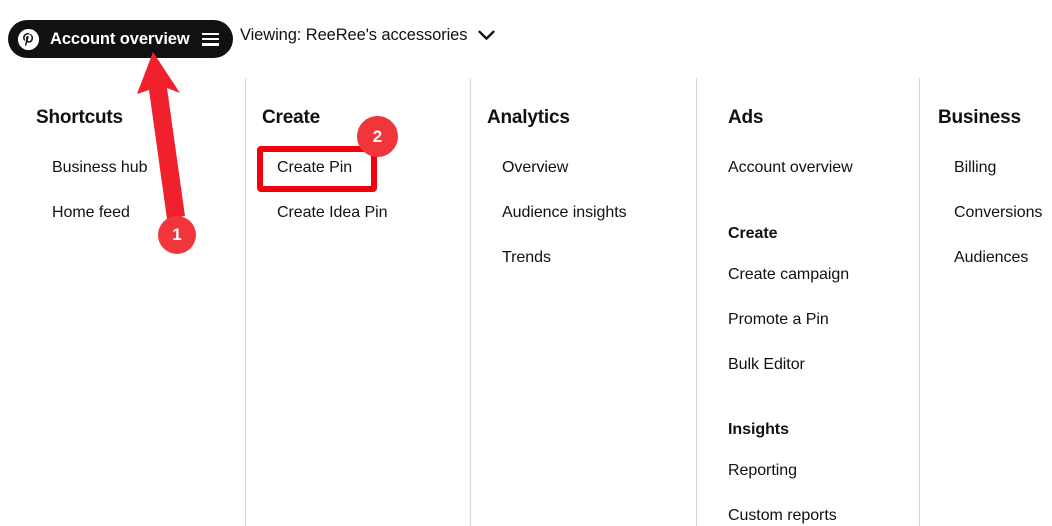 The height and width of the screenshot is (526, 1052). I want to click on column-title-ads: Ads, so click(746, 117).